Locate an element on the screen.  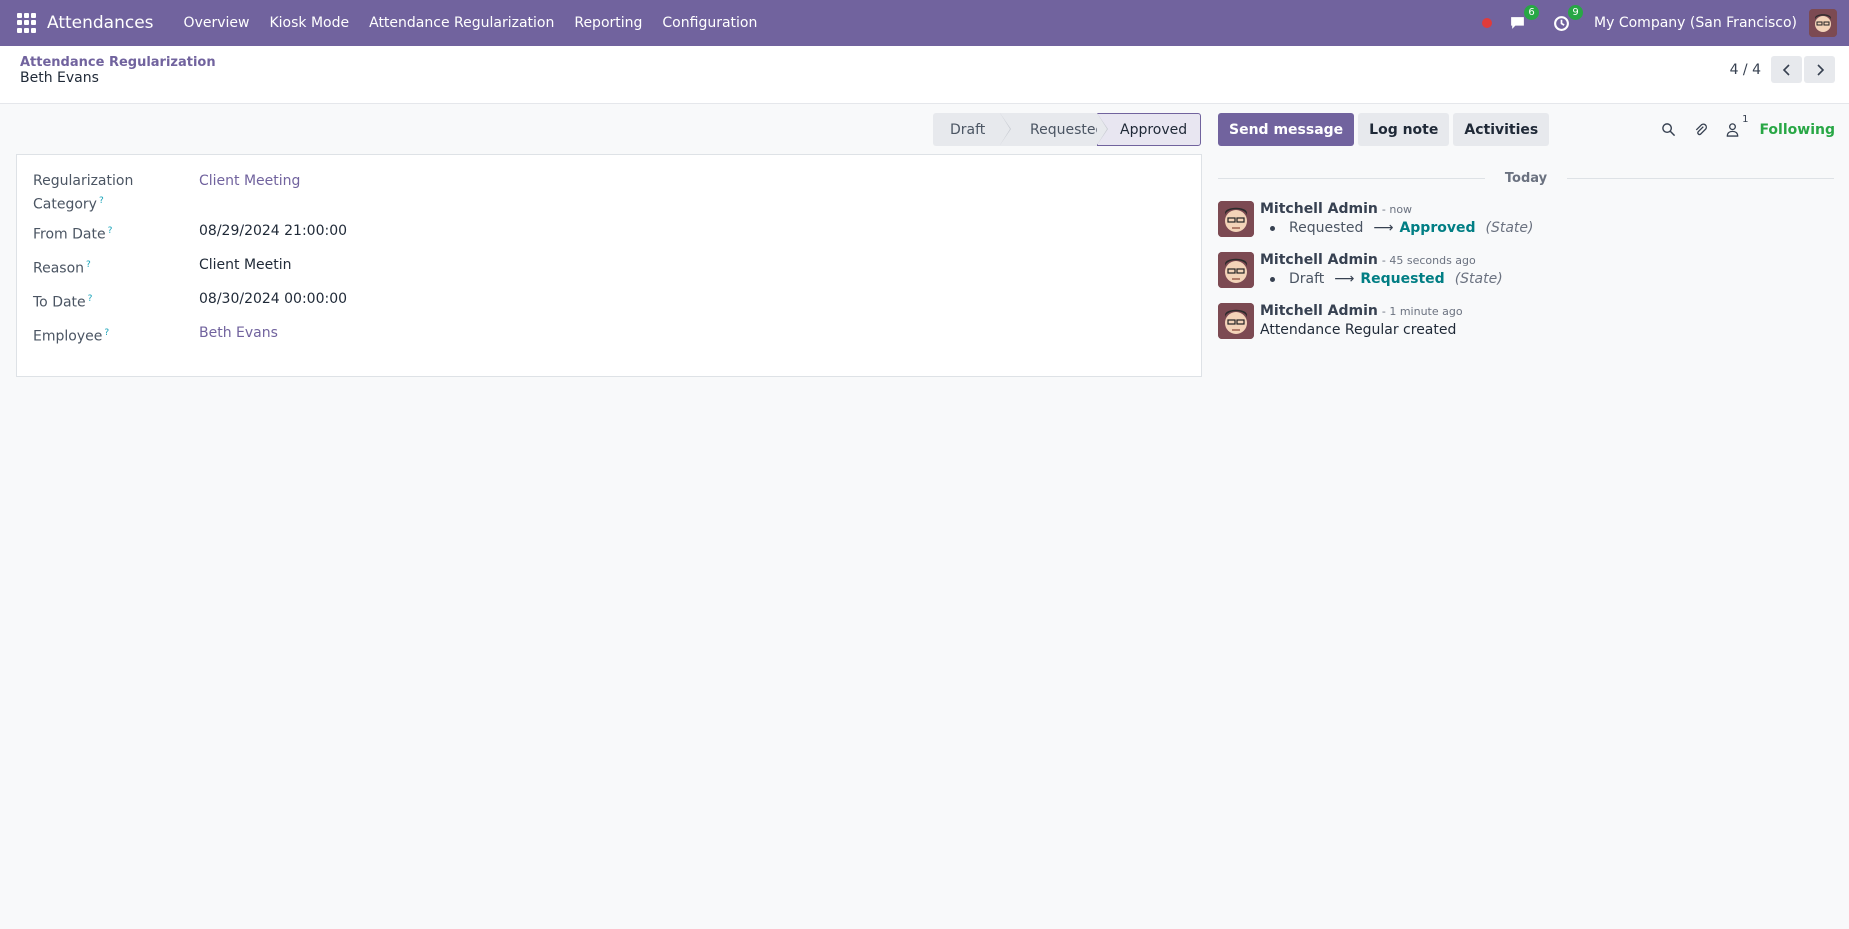
company-switcher: My Company (San Francisco) is located at coordinates (1695, 23).